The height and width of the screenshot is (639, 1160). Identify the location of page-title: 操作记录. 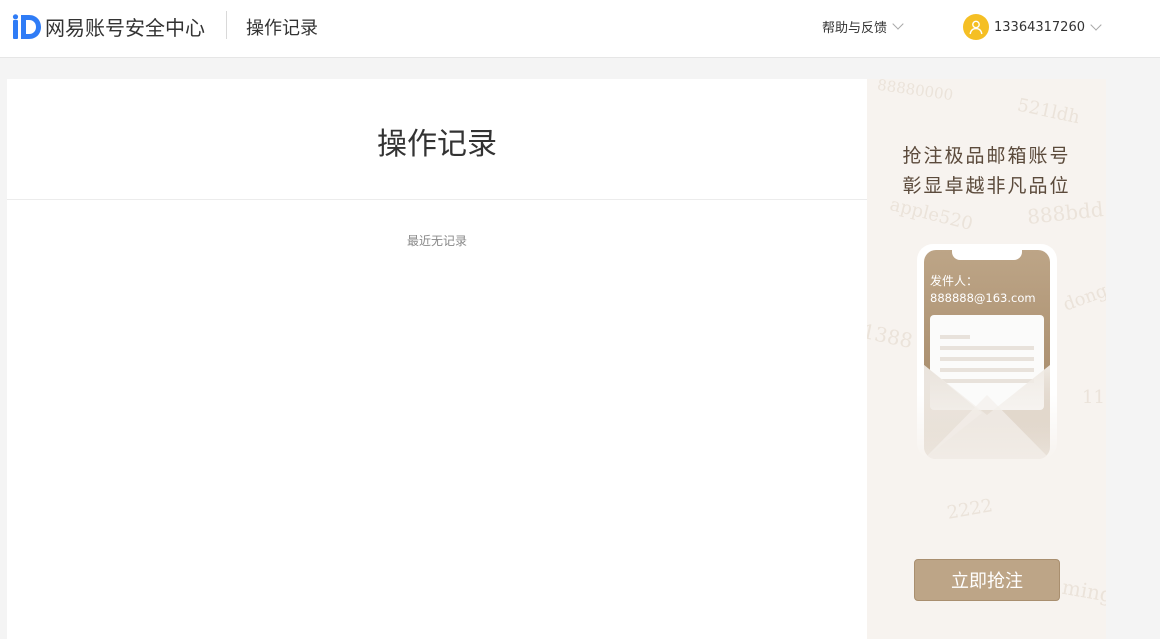
(437, 144).